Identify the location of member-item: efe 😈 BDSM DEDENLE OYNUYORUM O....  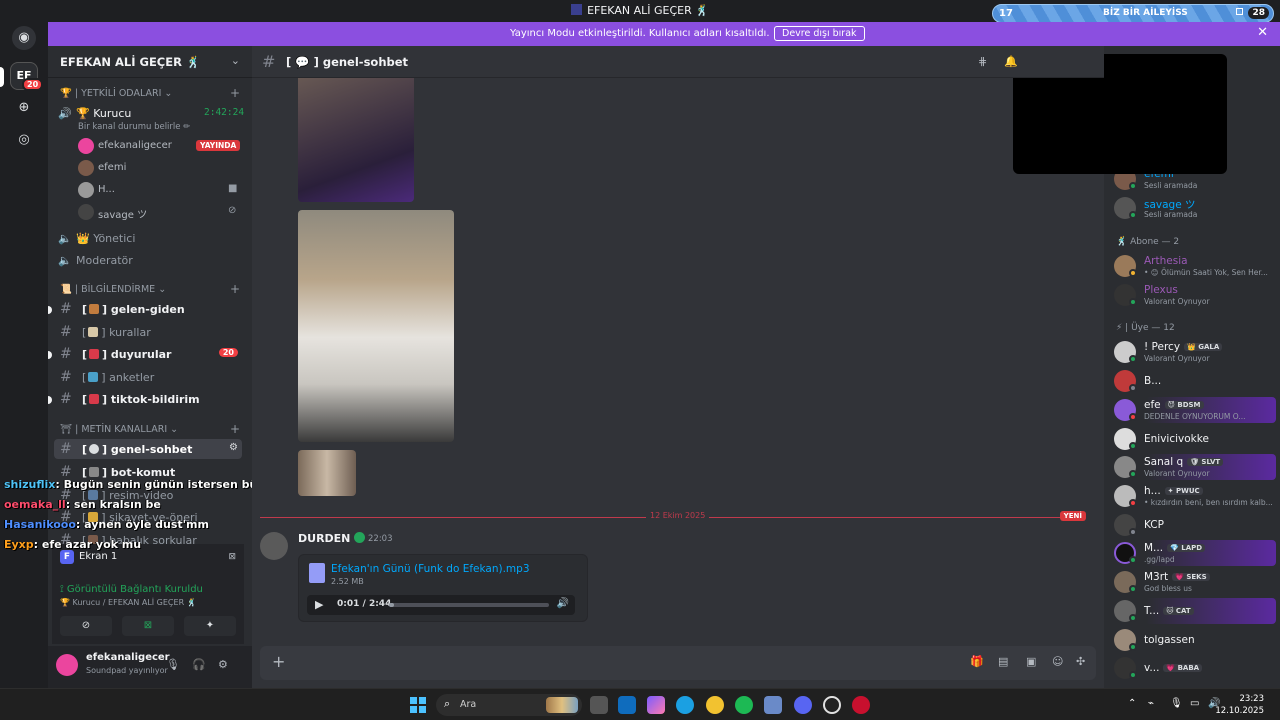
(1195, 410).